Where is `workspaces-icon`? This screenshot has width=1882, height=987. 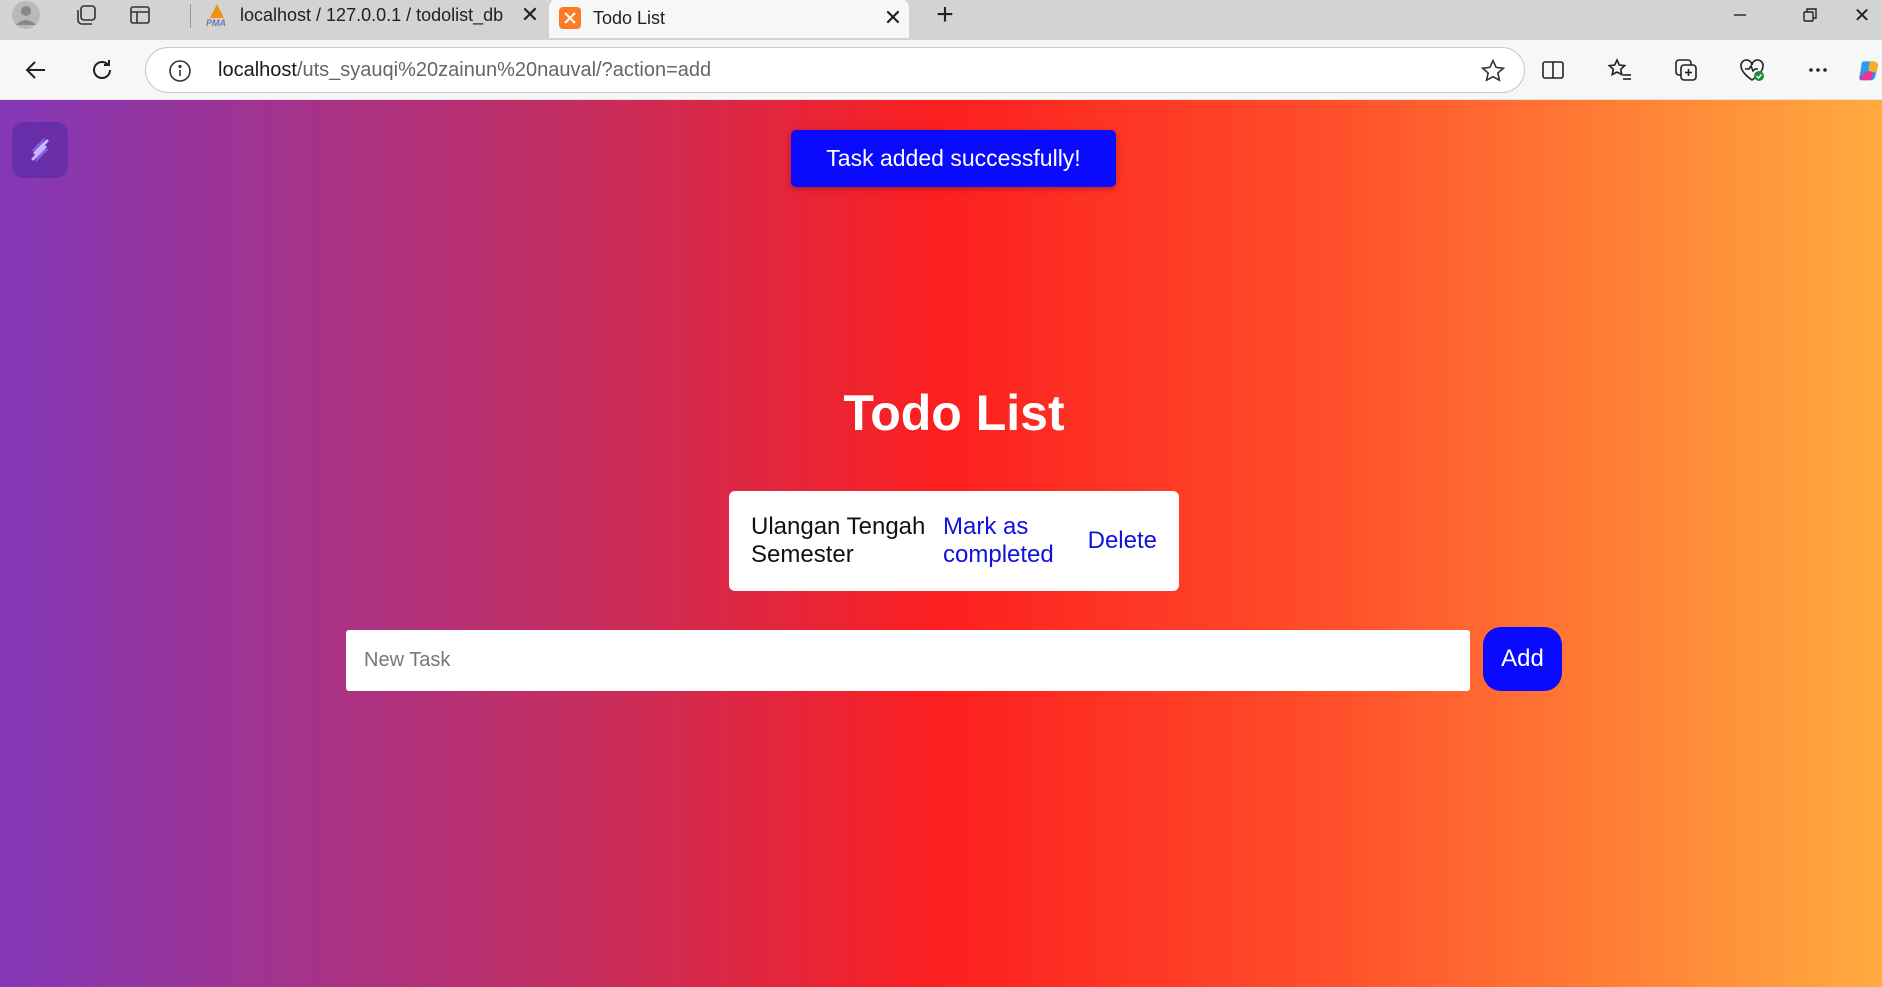 workspaces-icon is located at coordinates (86, 15).